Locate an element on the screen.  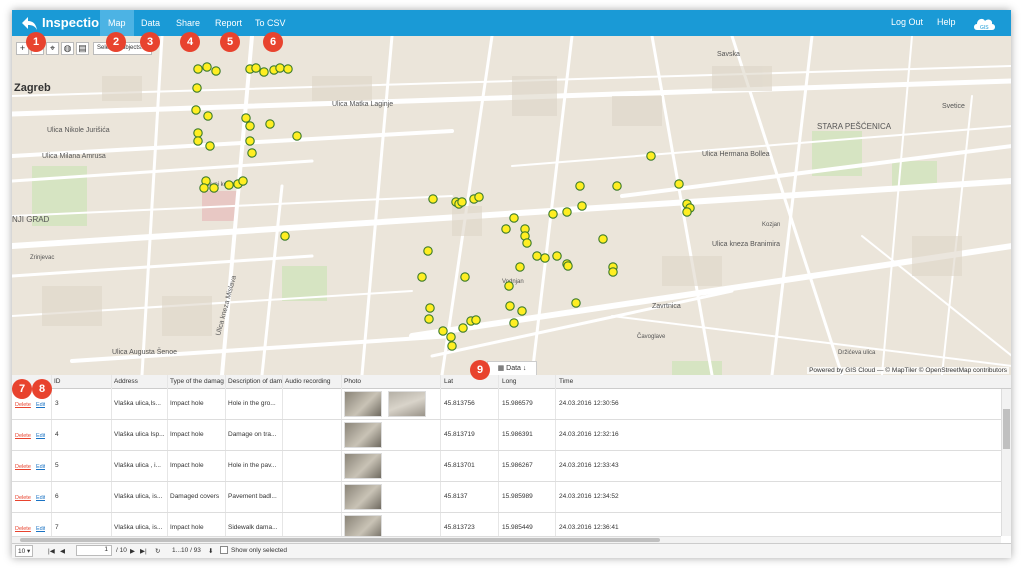
help-link: Help is located at coordinates (946, 22).